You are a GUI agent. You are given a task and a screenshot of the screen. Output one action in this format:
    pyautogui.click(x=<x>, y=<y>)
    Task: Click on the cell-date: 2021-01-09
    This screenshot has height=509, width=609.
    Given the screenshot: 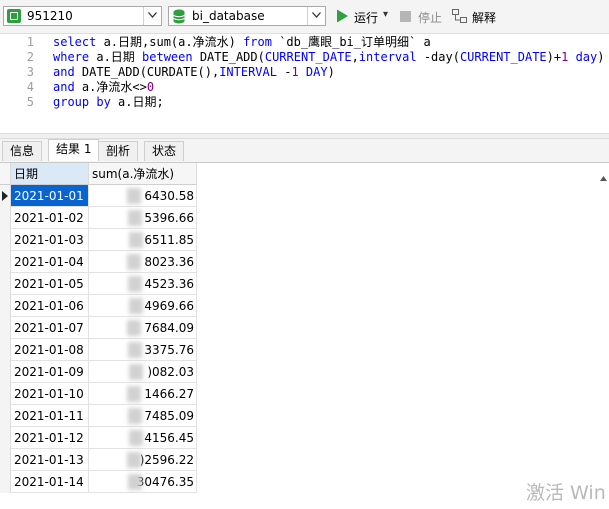 What is the action you would take?
    pyautogui.click(x=50, y=372)
    